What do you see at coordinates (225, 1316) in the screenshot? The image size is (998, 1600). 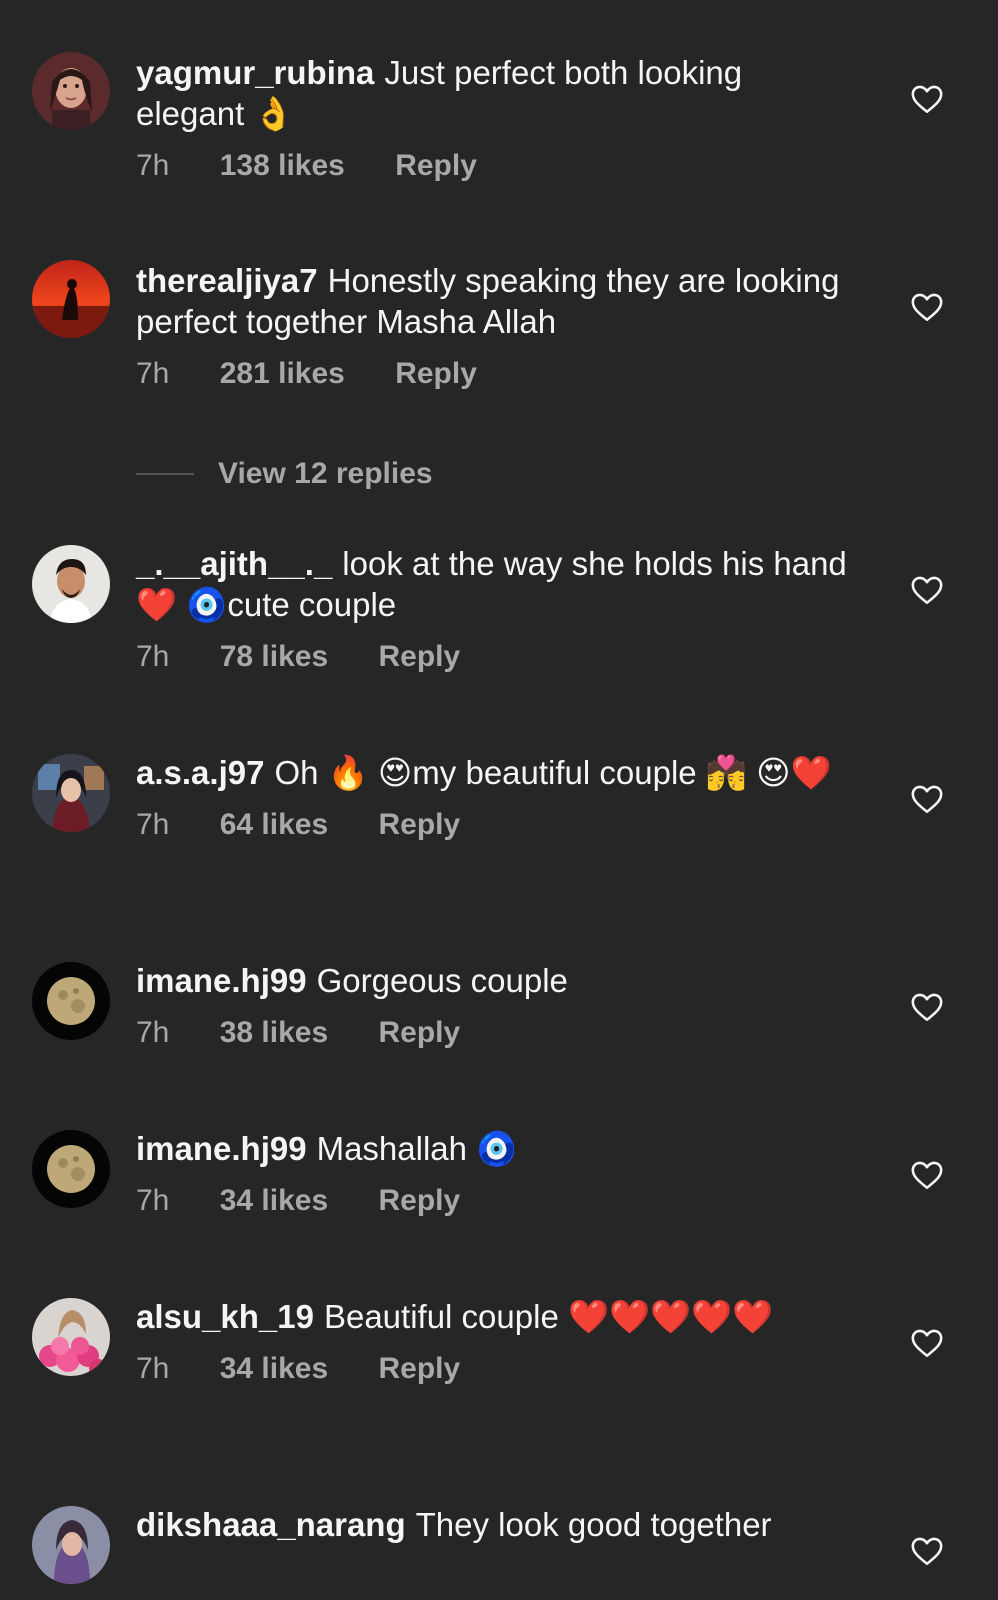 I see `comment-username: alsu_kh_19` at bounding box center [225, 1316].